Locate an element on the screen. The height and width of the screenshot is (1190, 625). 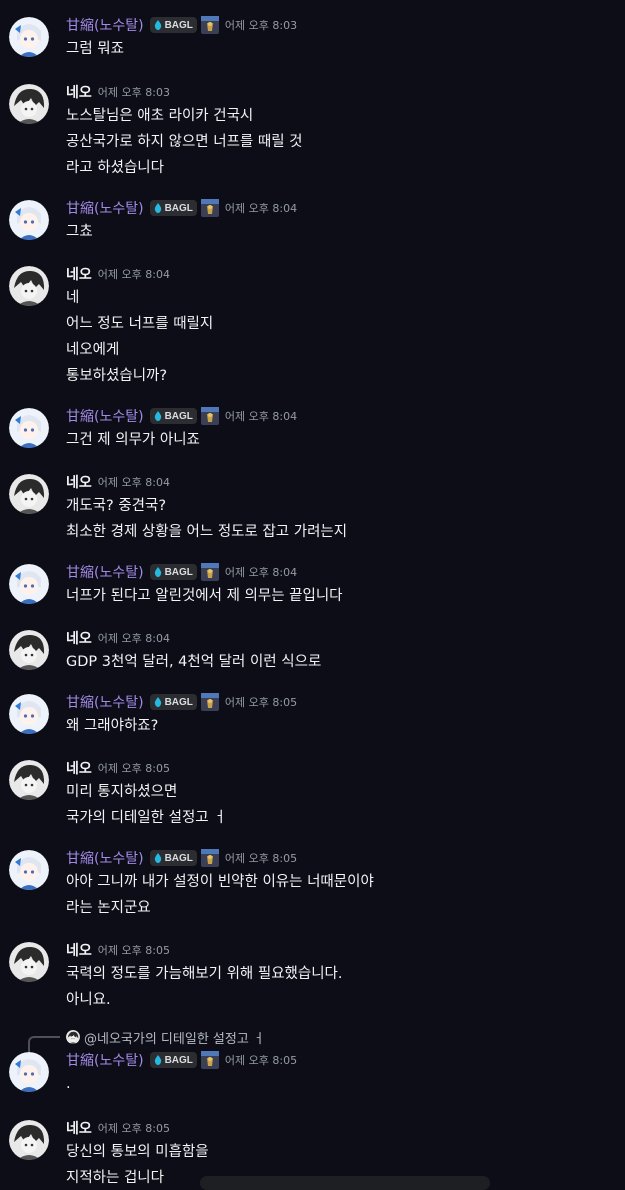
message-text: 네오에게 is located at coordinates (93, 350).